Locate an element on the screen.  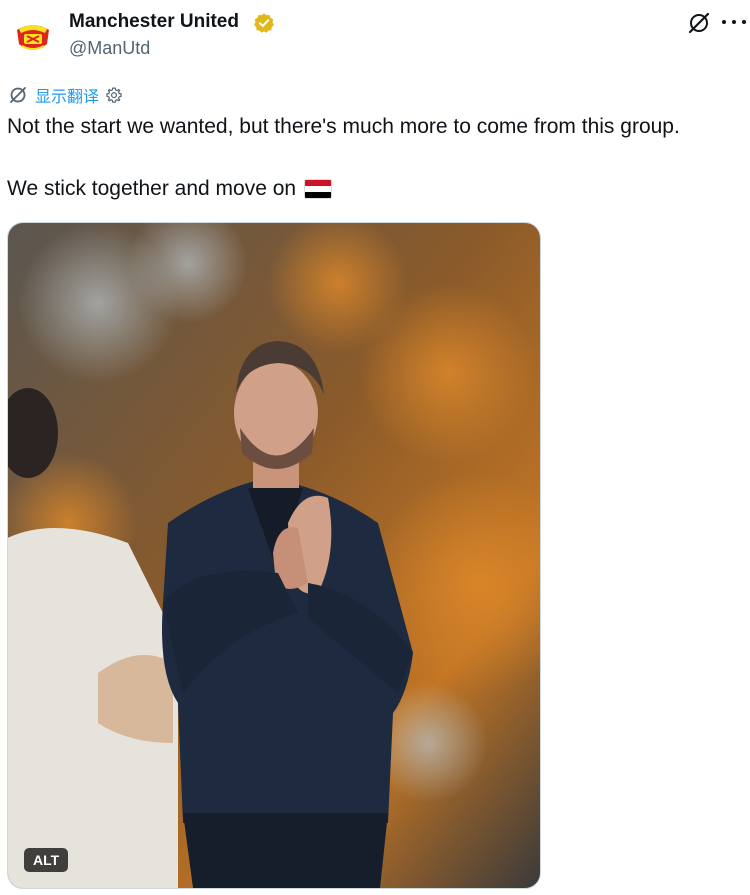
avatar is located at coordinates (33, 35).